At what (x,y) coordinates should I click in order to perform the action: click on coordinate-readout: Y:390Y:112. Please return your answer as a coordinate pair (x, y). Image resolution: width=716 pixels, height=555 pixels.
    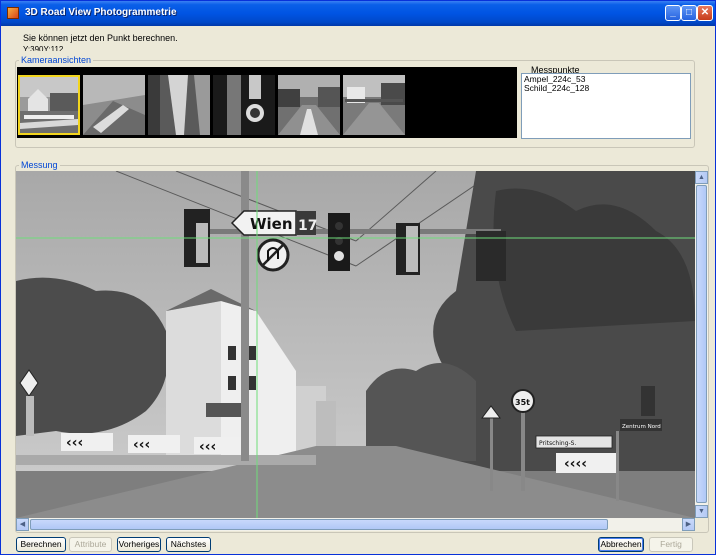
    Looking at the image, I should click on (43, 48).